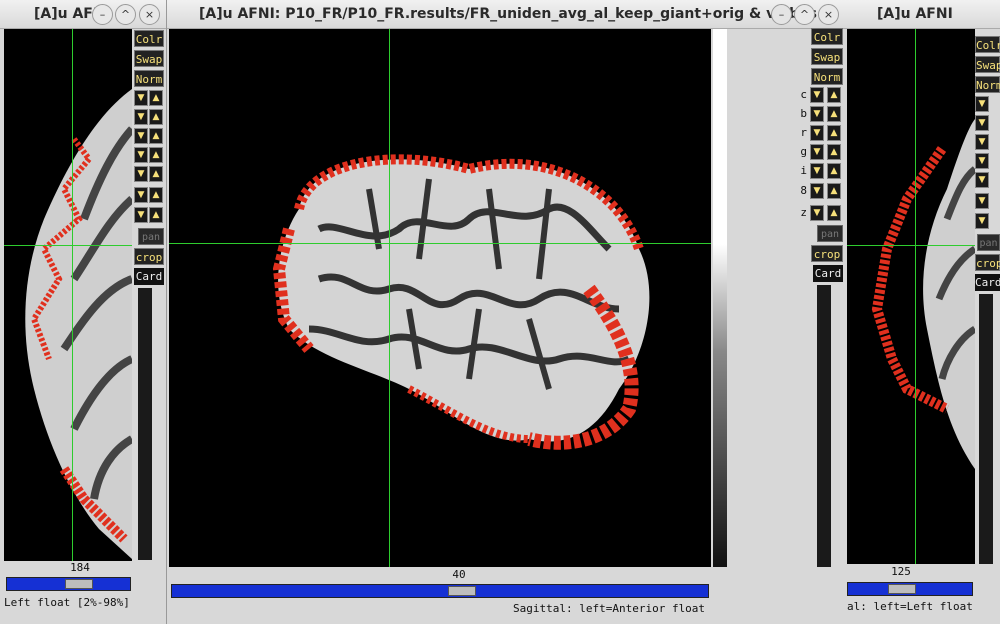 The height and width of the screenshot is (624, 1000). Describe the element at coordinates (923, 294) in the screenshot. I see `right-brain-slice` at that location.